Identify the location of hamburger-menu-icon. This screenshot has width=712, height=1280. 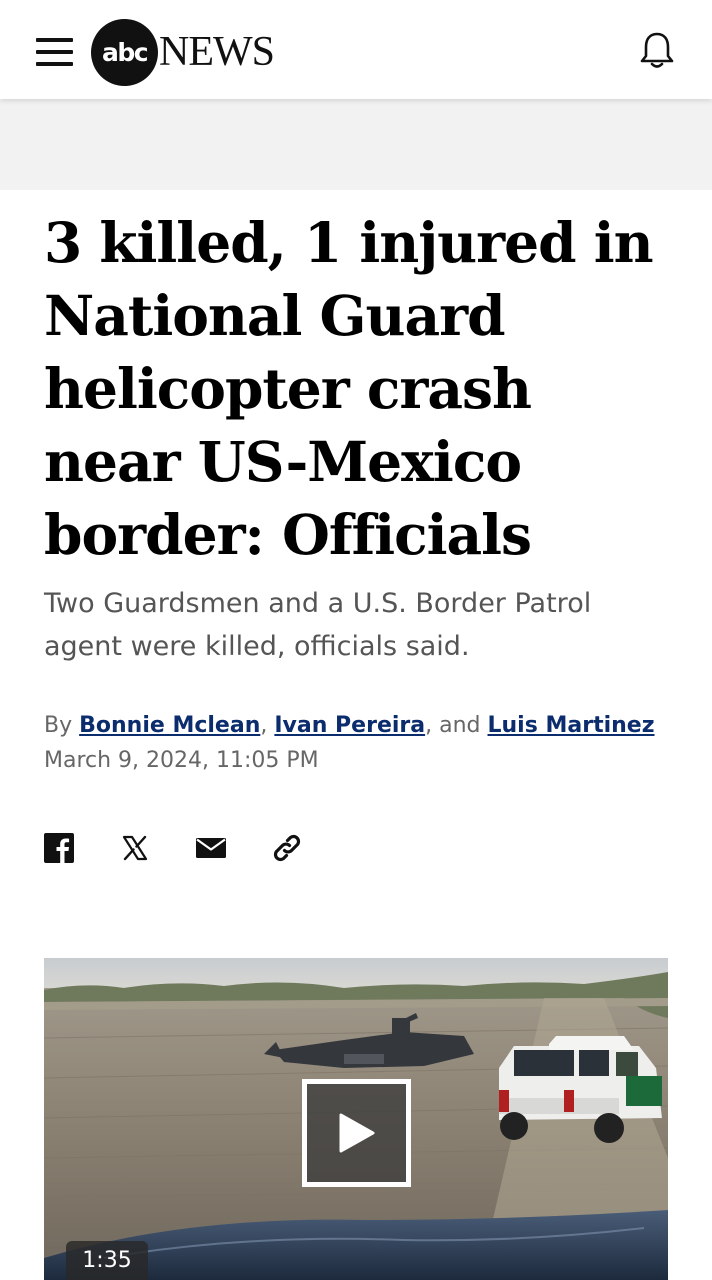
(55, 52).